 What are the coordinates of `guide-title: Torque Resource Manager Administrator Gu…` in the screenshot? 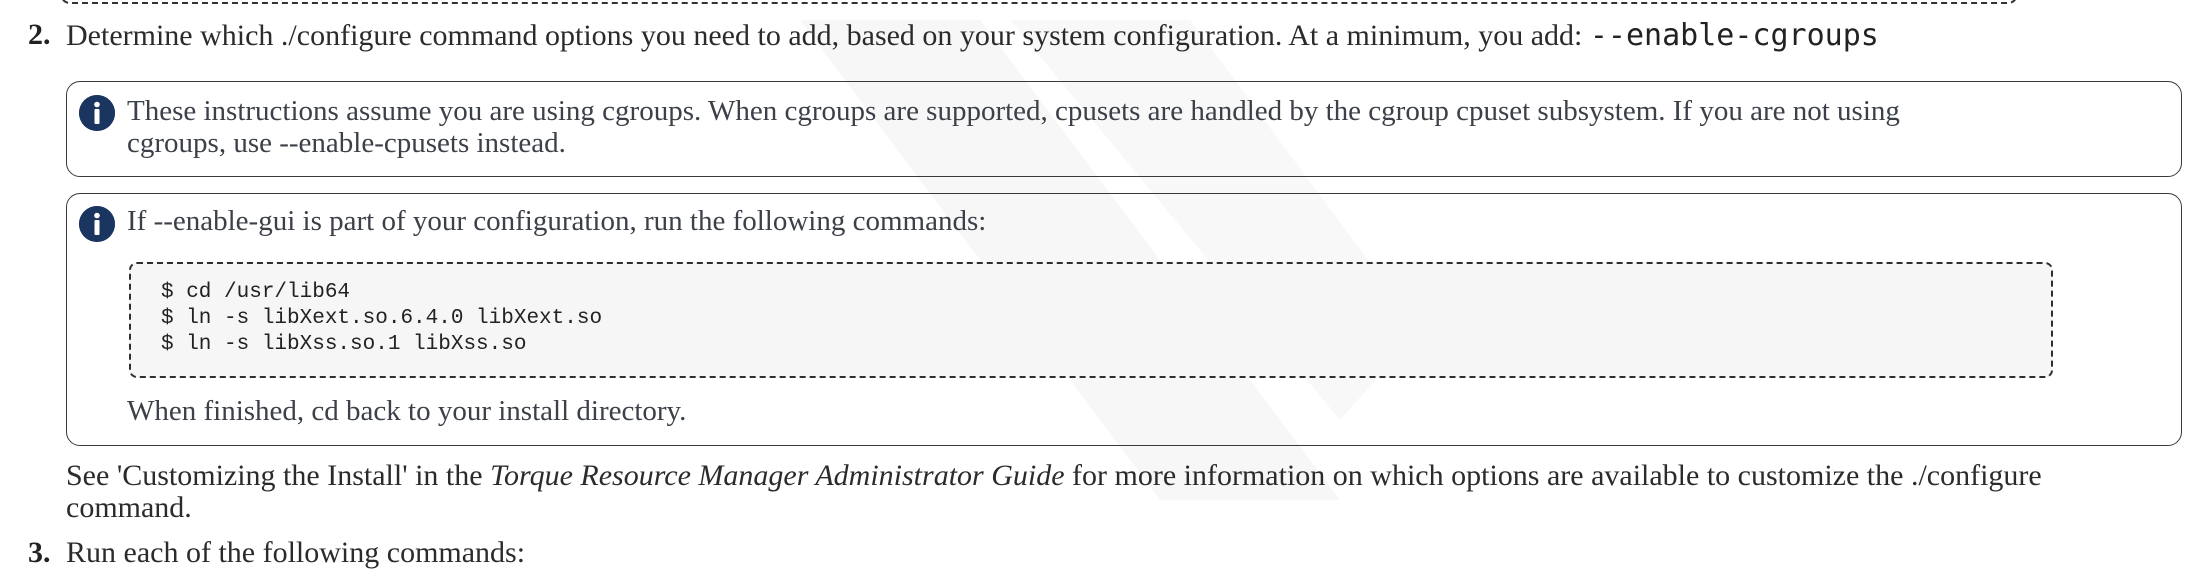 It's located at (777, 475).